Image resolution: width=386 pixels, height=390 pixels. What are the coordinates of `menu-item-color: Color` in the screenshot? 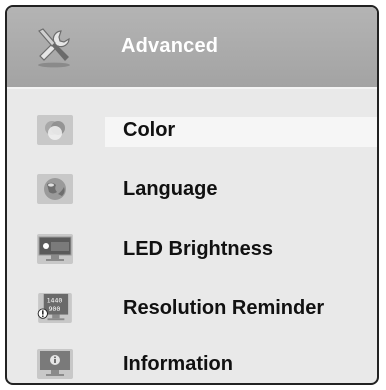 It's located at (192, 131).